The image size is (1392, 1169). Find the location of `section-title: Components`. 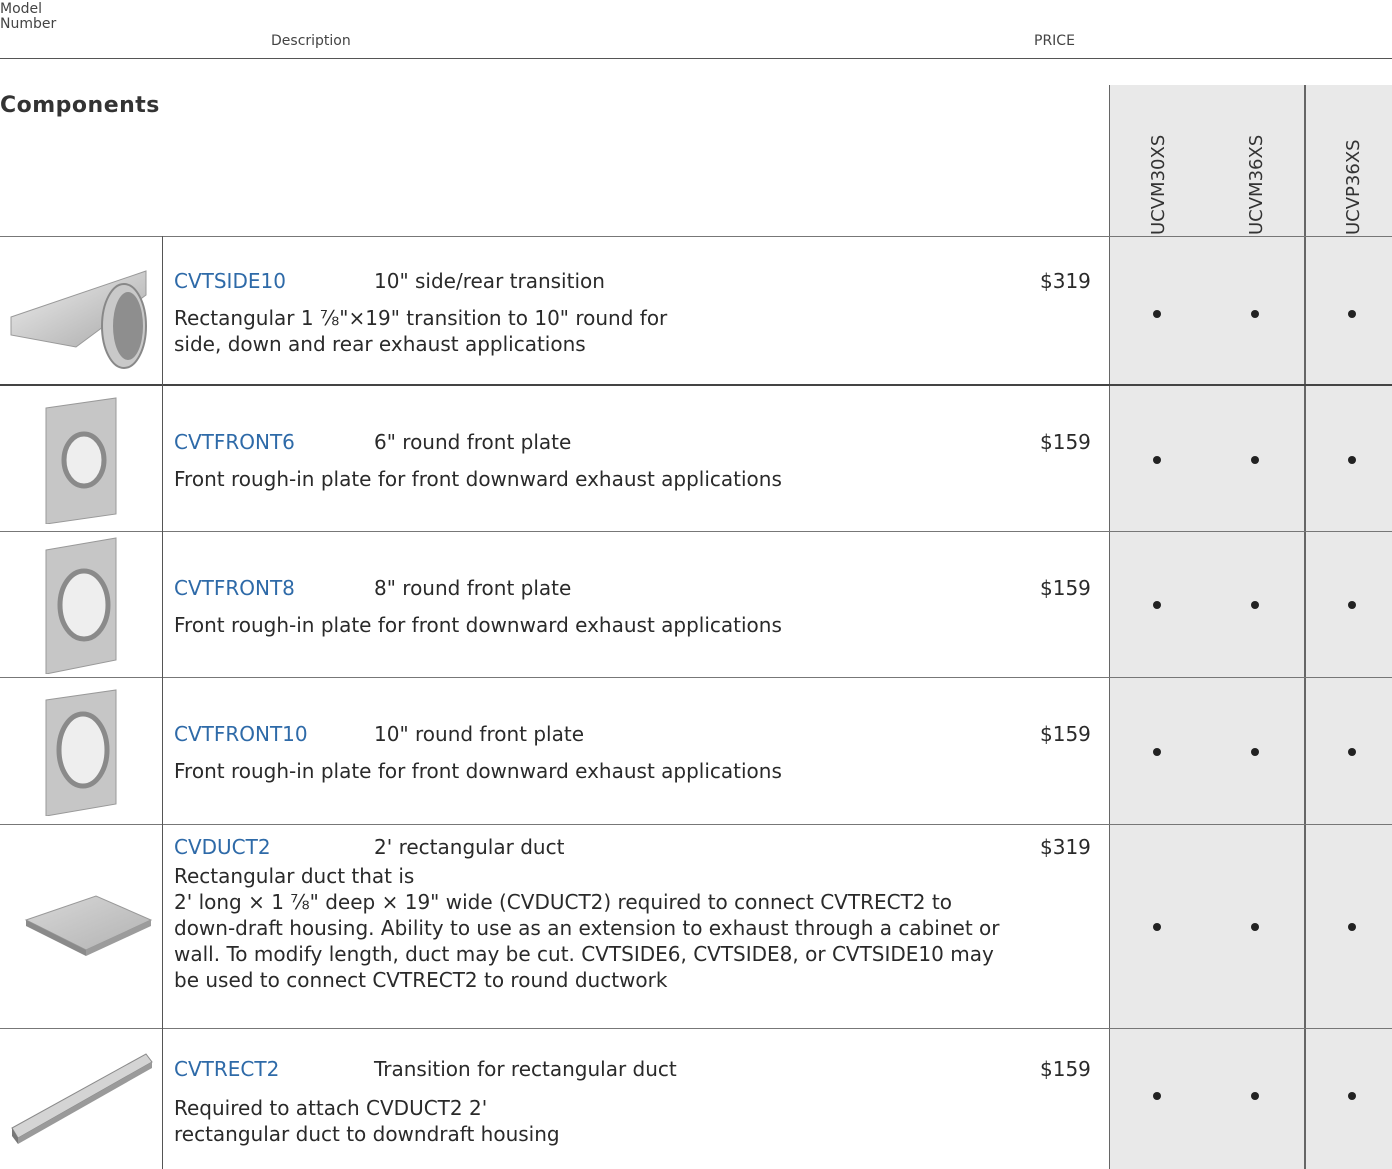

section-title: Components is located at coordinates (80, 105).